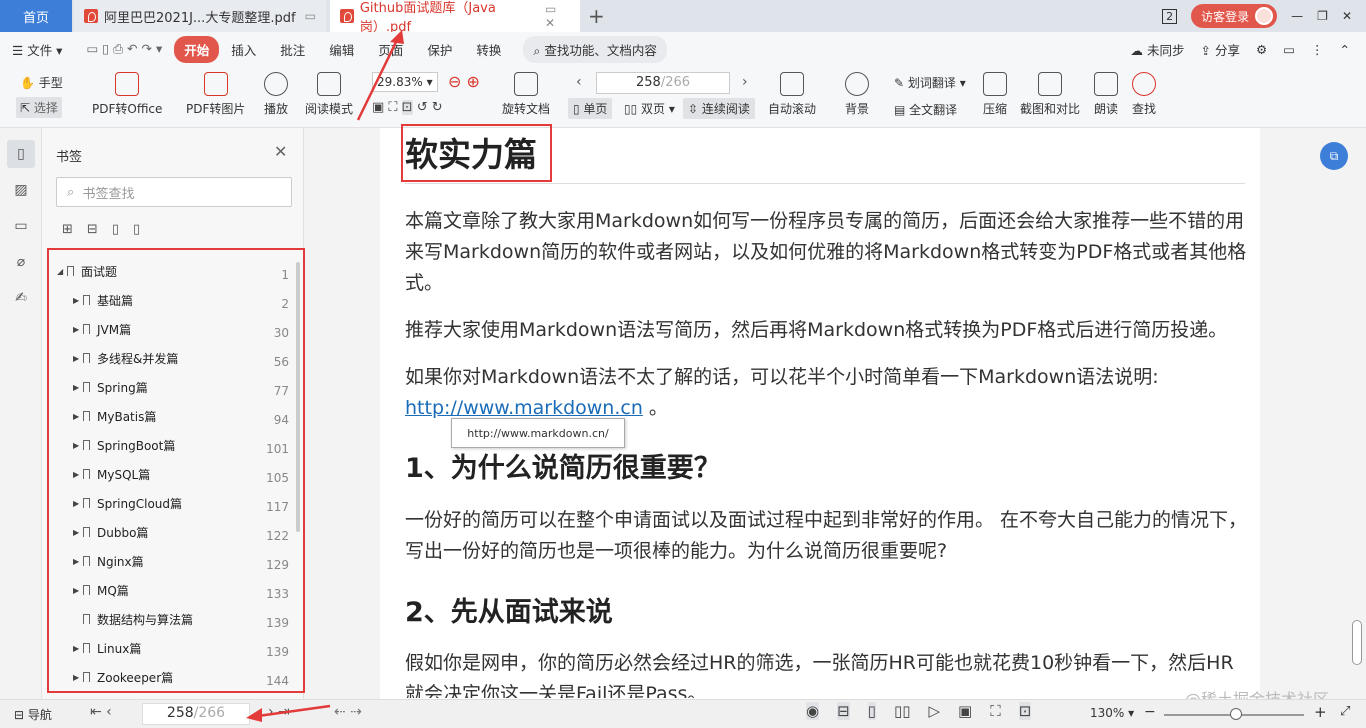 Image resolution: width=1366 pixels, height=728 pixels. I want to click on history-icons: ⇠ ⇢, so click(348, 712).